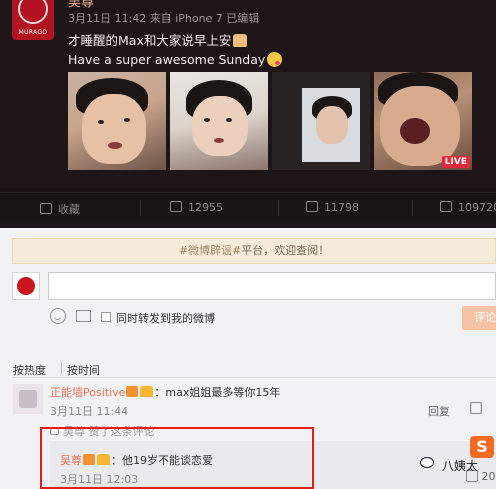 This screenshot has width=496, height=489. Describe the element at coordinates (477, 207) in the screenshot. I see `like-count: 109720` at that location.